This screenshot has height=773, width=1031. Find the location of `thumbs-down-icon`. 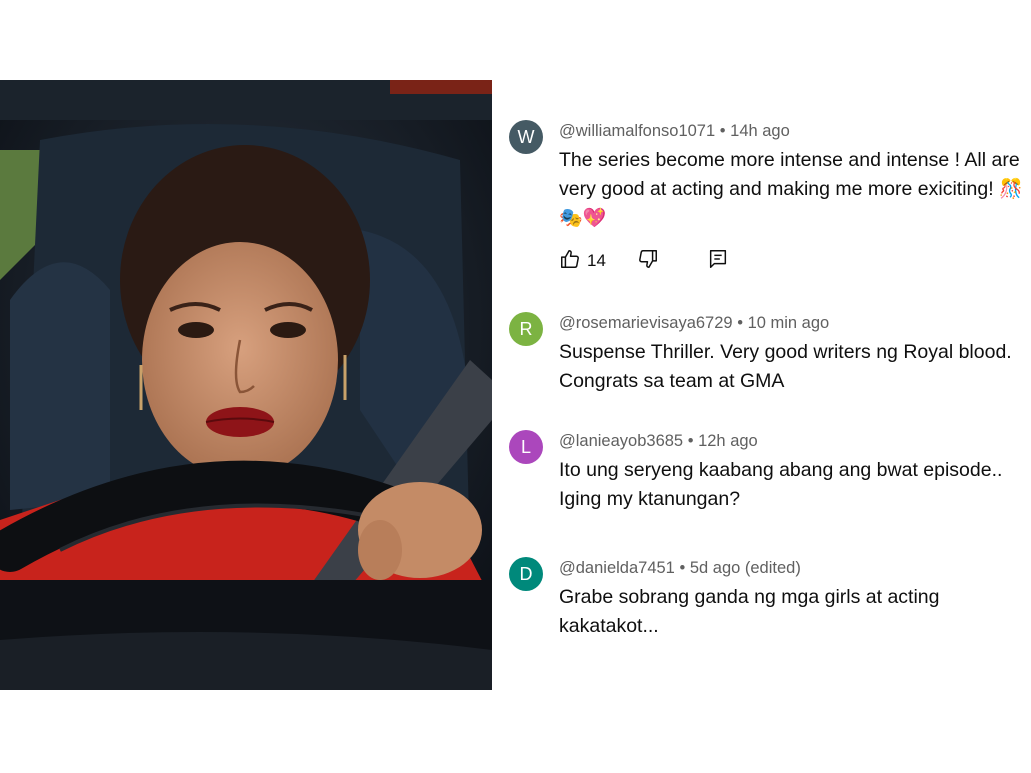

thumbs-down-icon is located at coordinates (648, 259).